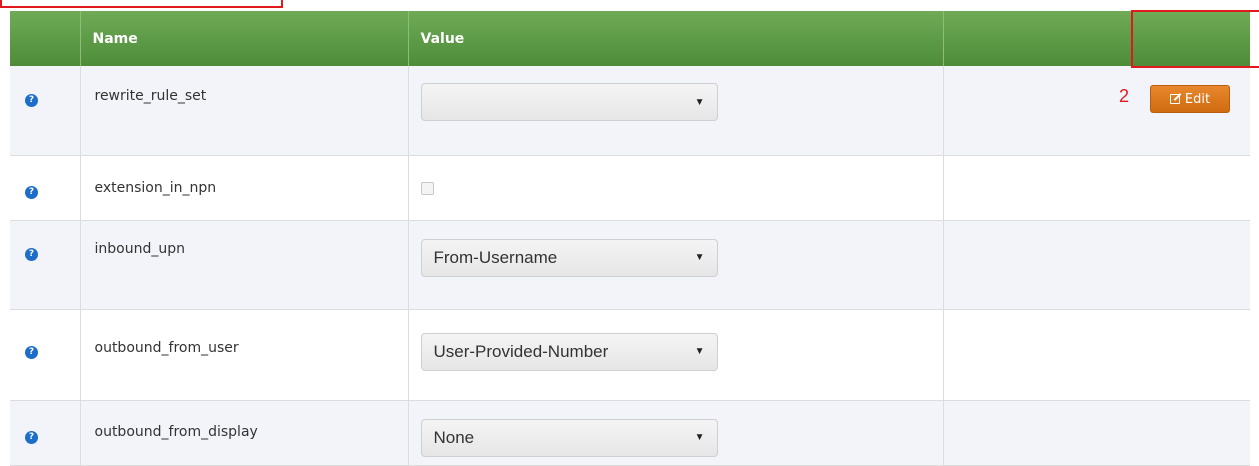 The width and height of the screenshot is (1259, 466). I want to click on select-value: User-Provided-Number, so click(521, 351).